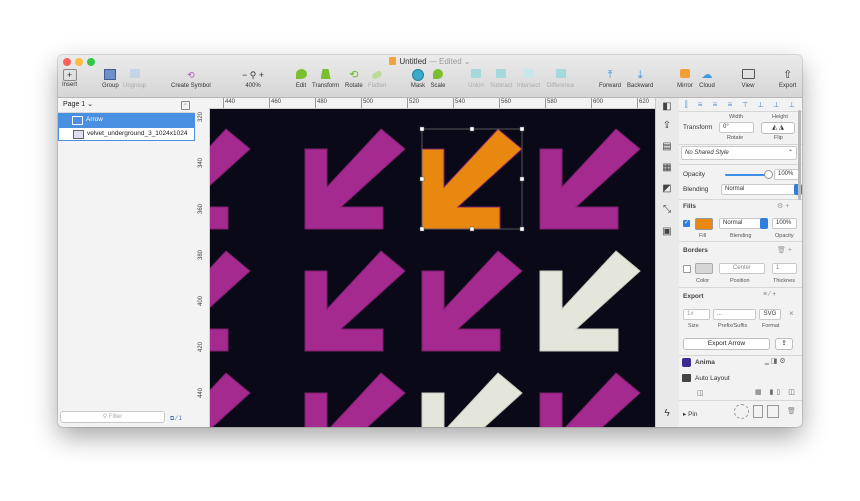 The width and height of the screenshot is (860, 501). What do you see at coordinates (686, 362) in the screenshot?
I see `anima-logo-icon` at bounding box center [686, 362].